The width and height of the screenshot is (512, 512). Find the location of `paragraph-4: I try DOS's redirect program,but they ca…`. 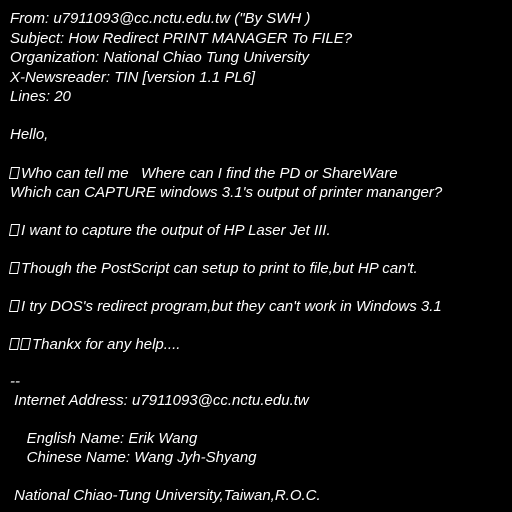

paragraph-4: I try DOS's redirect program,but they ca… is located at coordinates (225, 307).